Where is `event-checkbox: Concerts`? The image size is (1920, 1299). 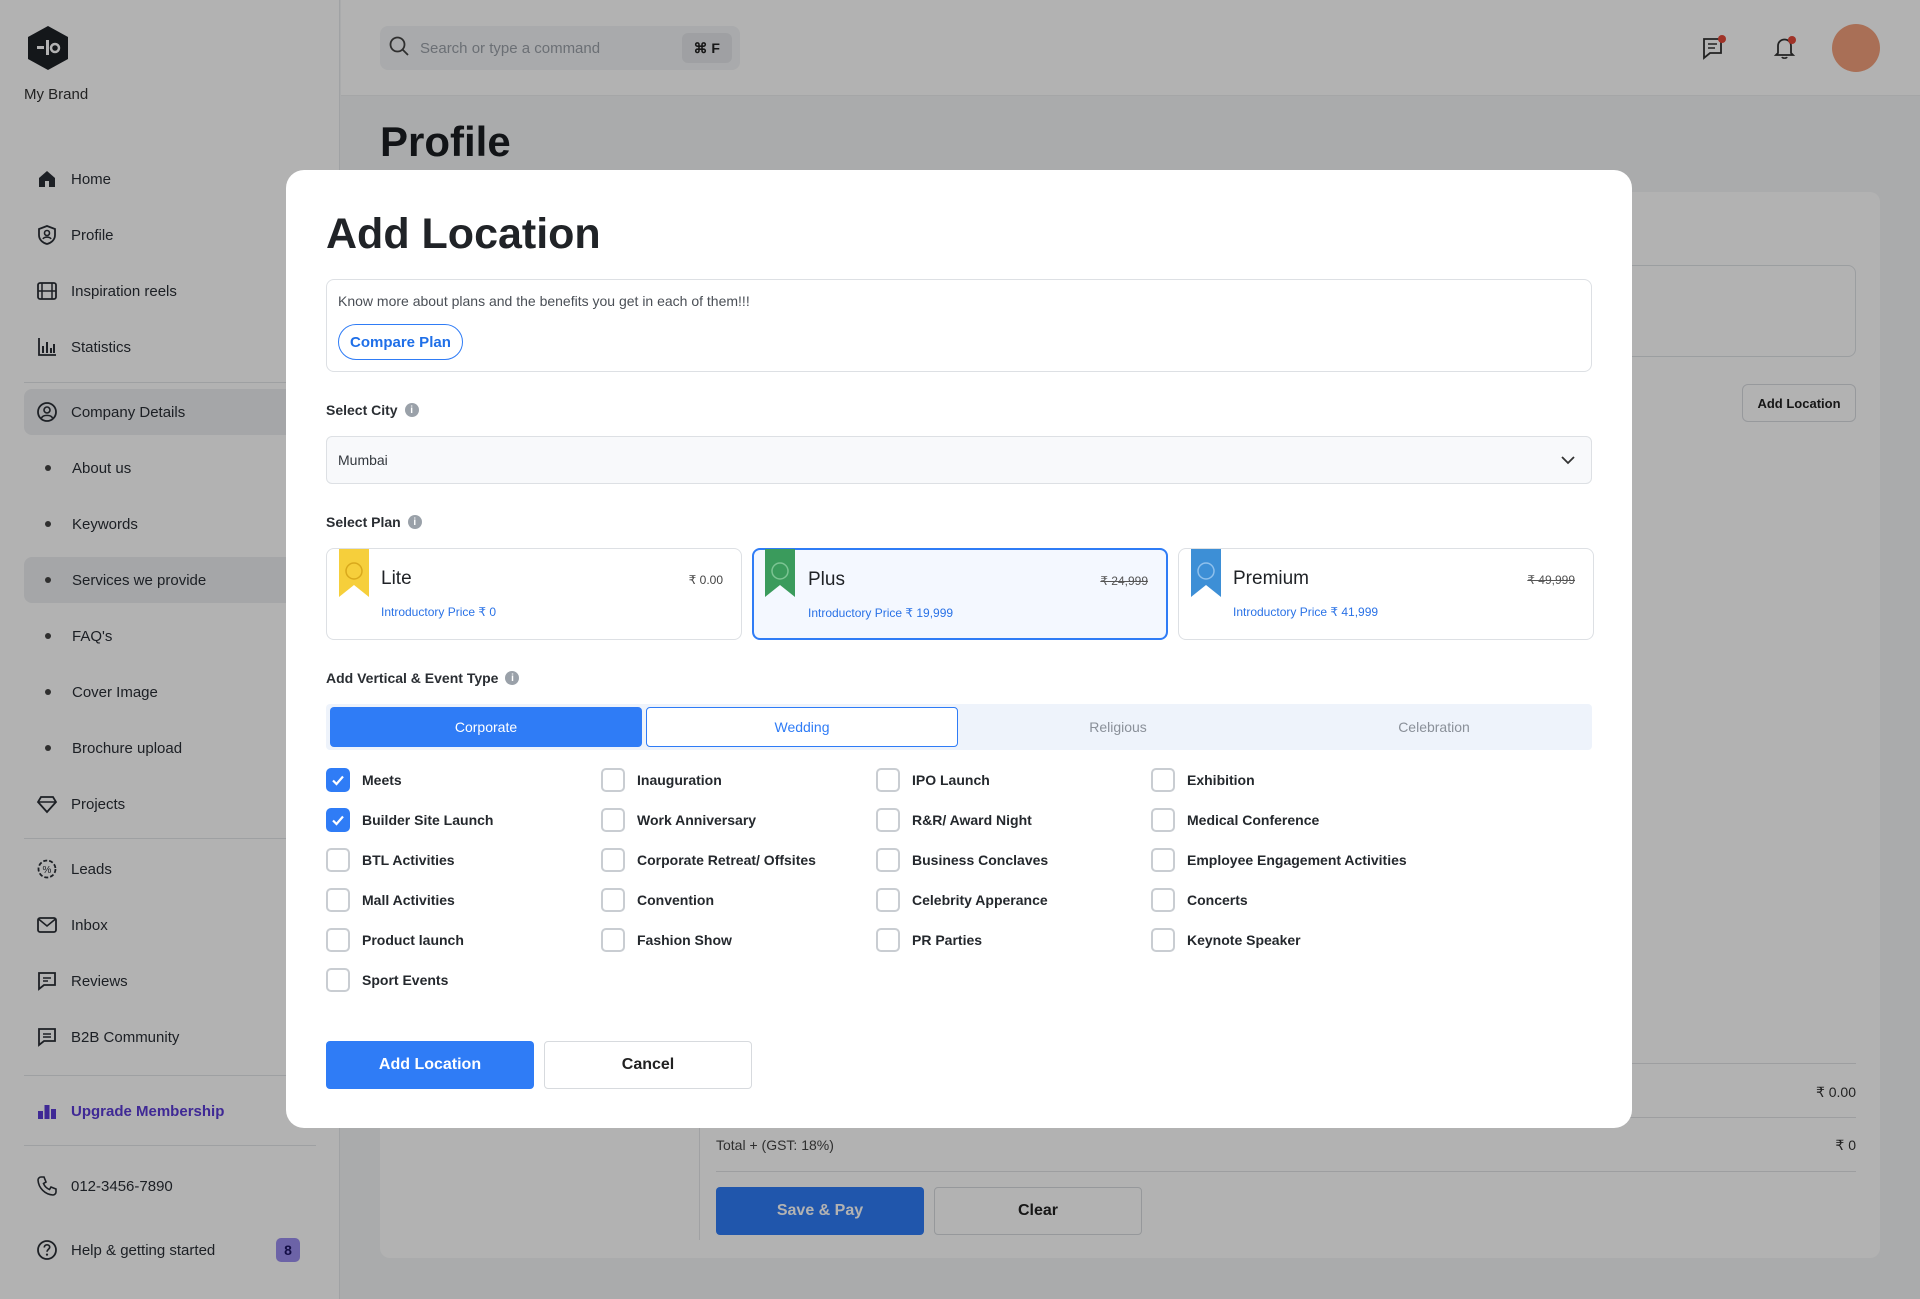 event-checkbox: Concerts is located at coordinates (1199, 900).